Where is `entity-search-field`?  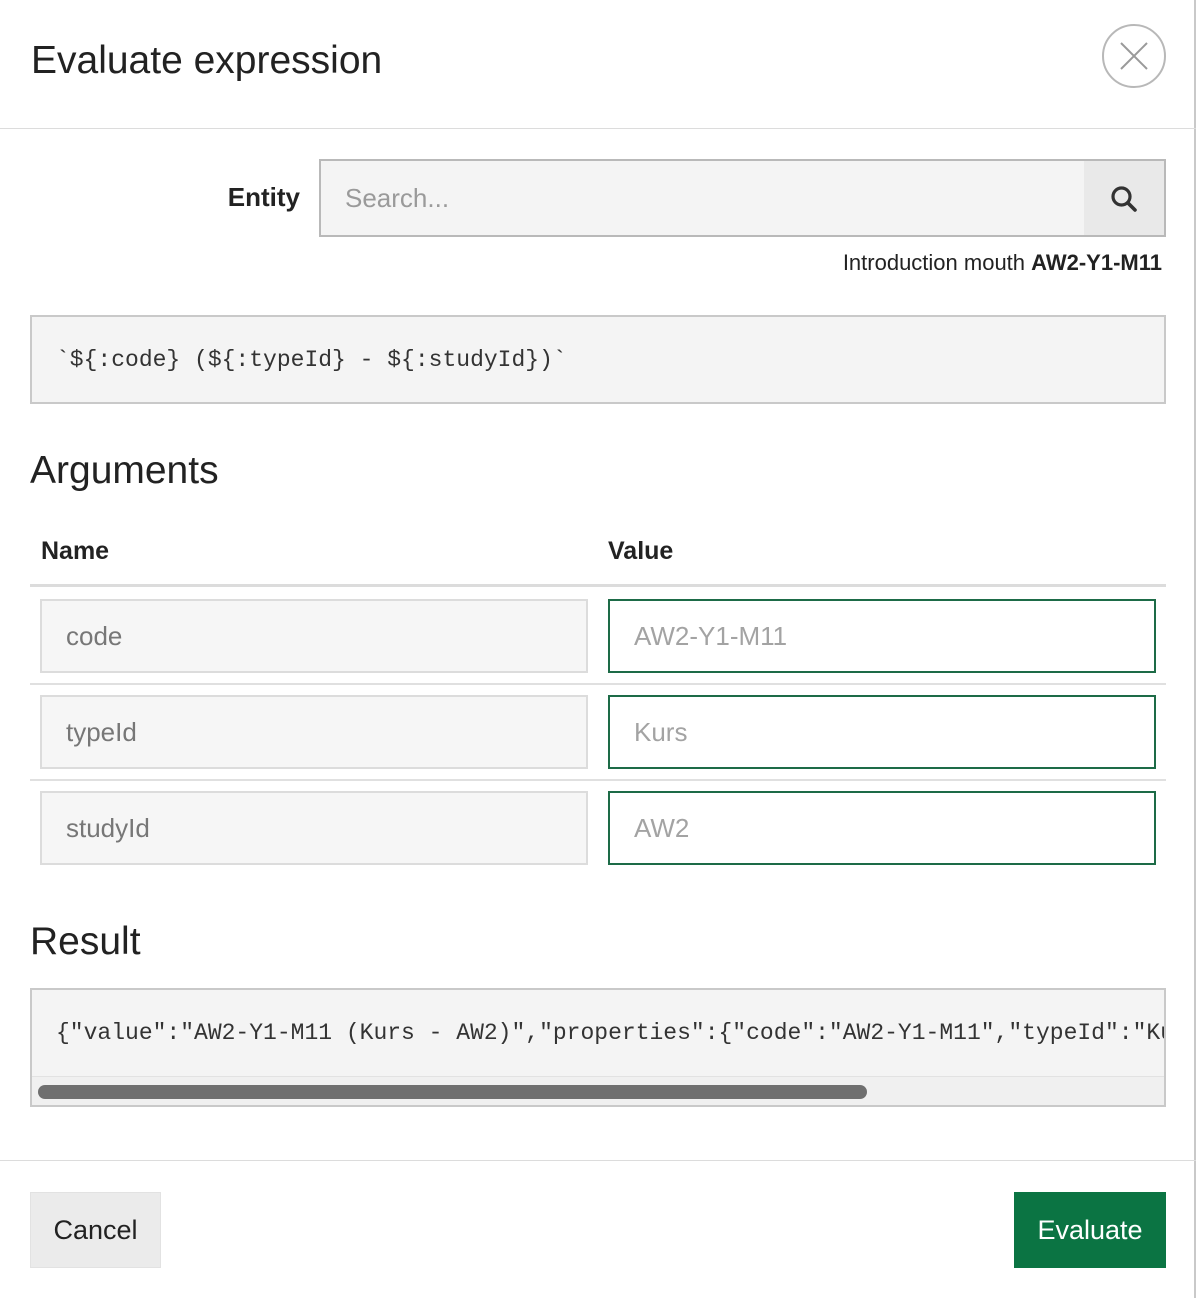
entity-search-field is located at coordinates (742, 198).